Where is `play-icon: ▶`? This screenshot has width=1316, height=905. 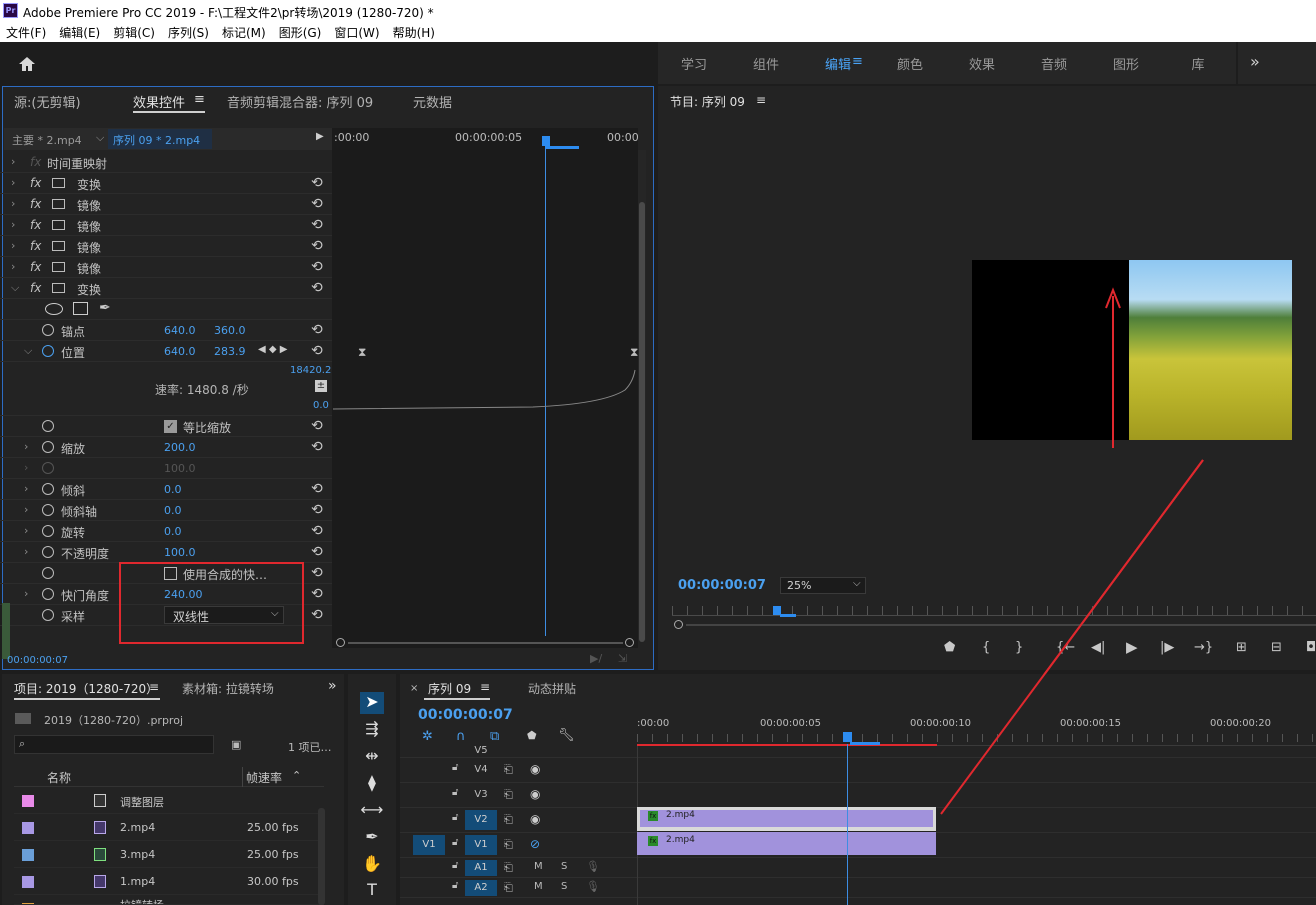 play-icon: ▶ is located at coordinates (1132, 647).